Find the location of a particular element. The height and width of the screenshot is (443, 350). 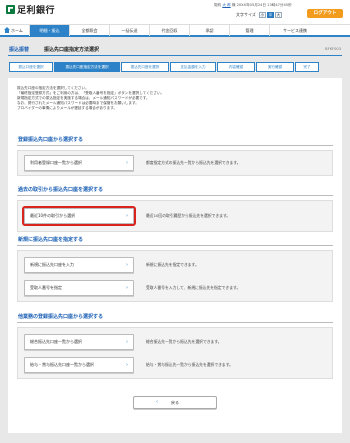

new-account-input-desc: 新規に振込先を指定できます。 is located at coordinates (172, 264).